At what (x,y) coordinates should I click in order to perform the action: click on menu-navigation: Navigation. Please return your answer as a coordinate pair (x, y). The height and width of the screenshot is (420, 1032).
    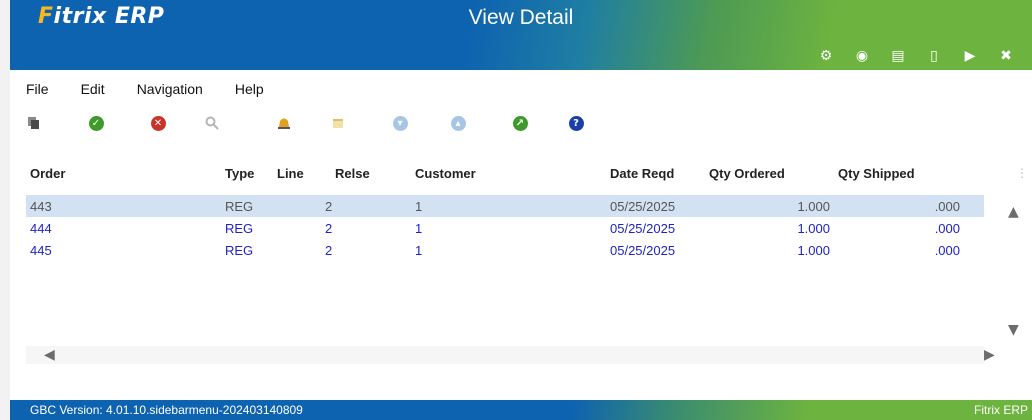
    Looking at the image, I should click on (170, 89).